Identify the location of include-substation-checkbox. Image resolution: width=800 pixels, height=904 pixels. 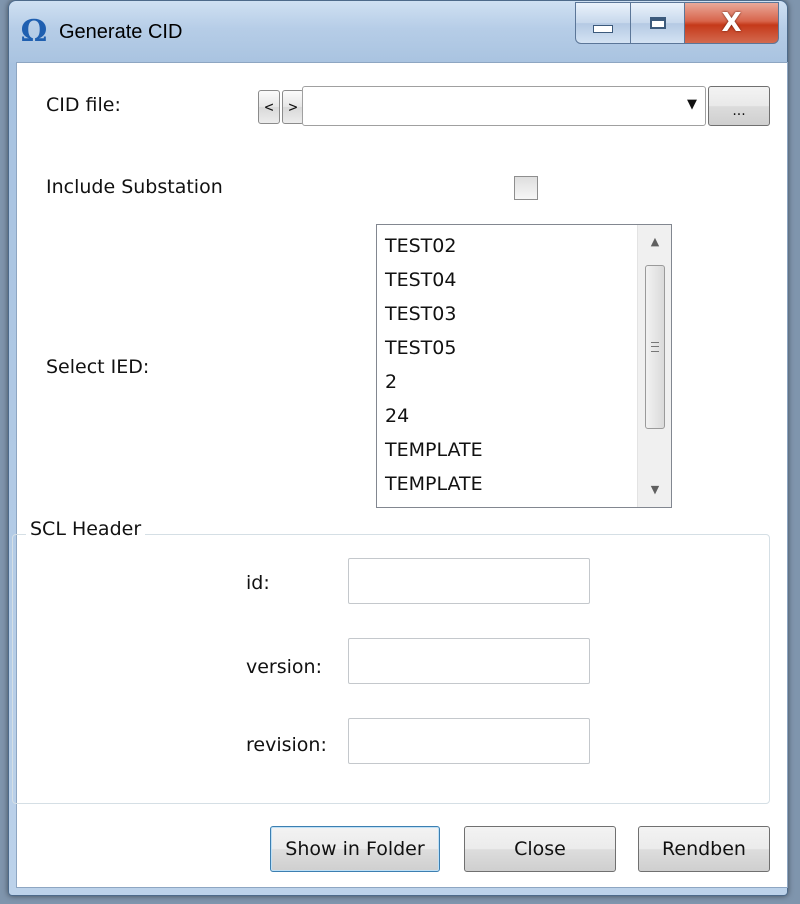
(526, 188).